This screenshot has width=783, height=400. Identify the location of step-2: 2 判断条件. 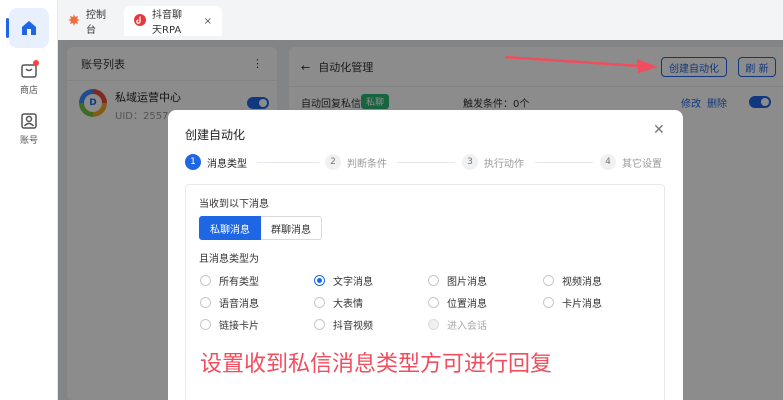
(356, 162).